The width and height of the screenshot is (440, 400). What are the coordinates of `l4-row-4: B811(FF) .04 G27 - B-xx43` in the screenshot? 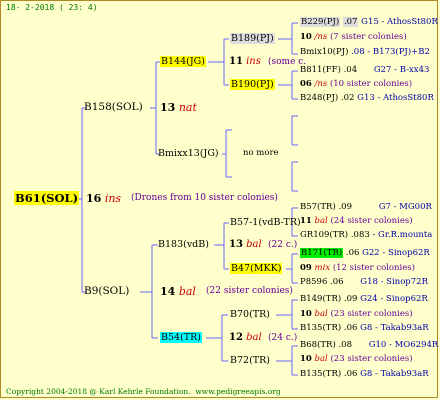 It's located at (364, 70).